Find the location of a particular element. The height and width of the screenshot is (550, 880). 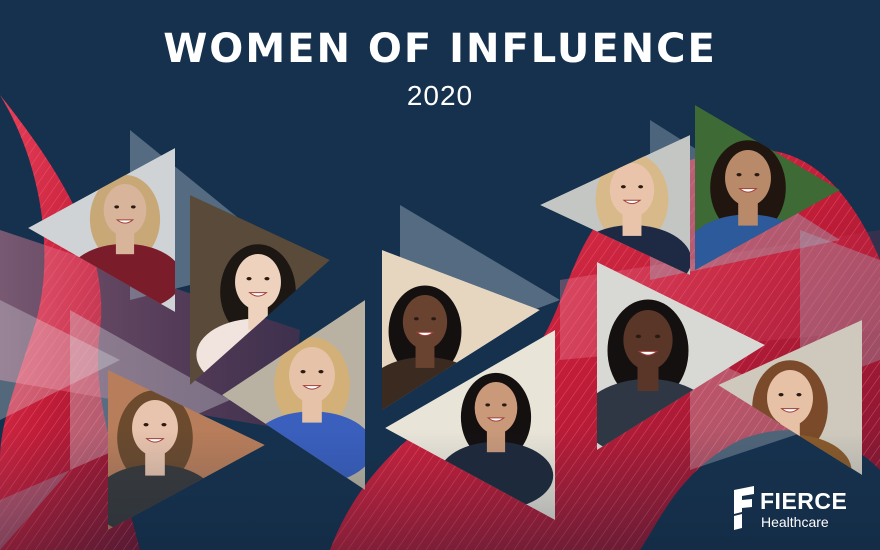

fierce-healthcare-logo: FIERCE Healthcare is located at coordinates (800, 509).